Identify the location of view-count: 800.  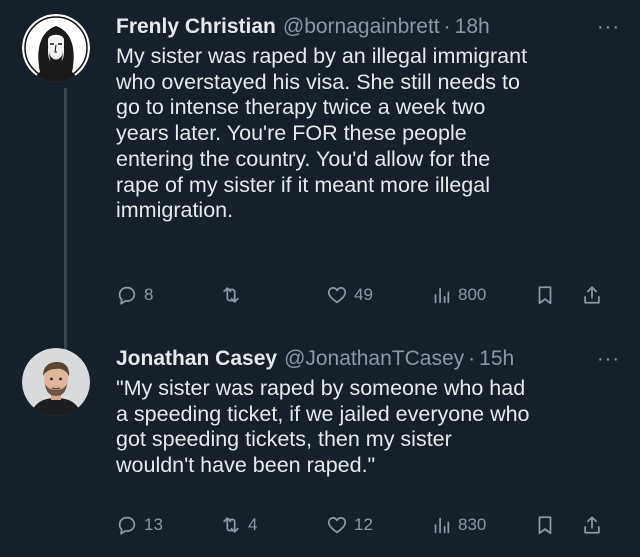
(472, 294).